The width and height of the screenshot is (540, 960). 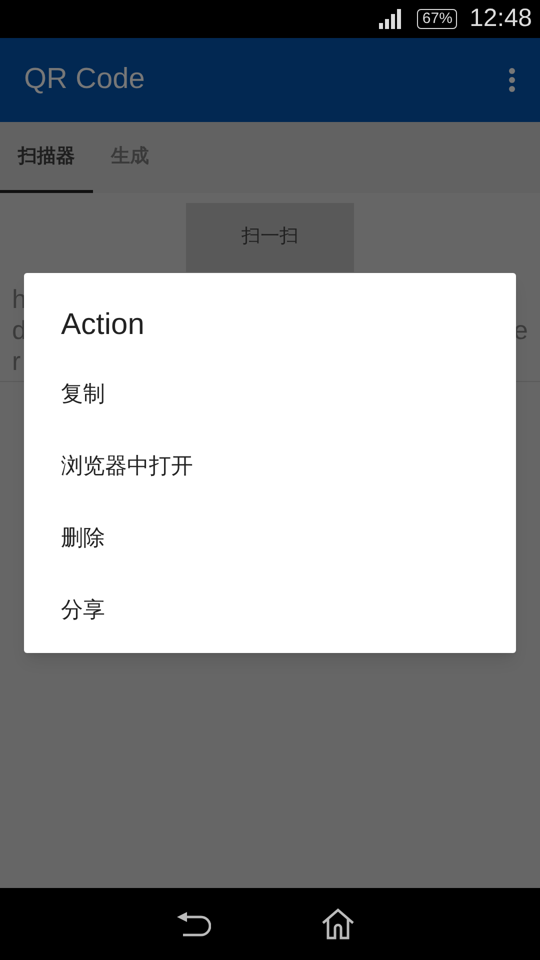 I want to click on back-icon, so click(x=193, y=924).